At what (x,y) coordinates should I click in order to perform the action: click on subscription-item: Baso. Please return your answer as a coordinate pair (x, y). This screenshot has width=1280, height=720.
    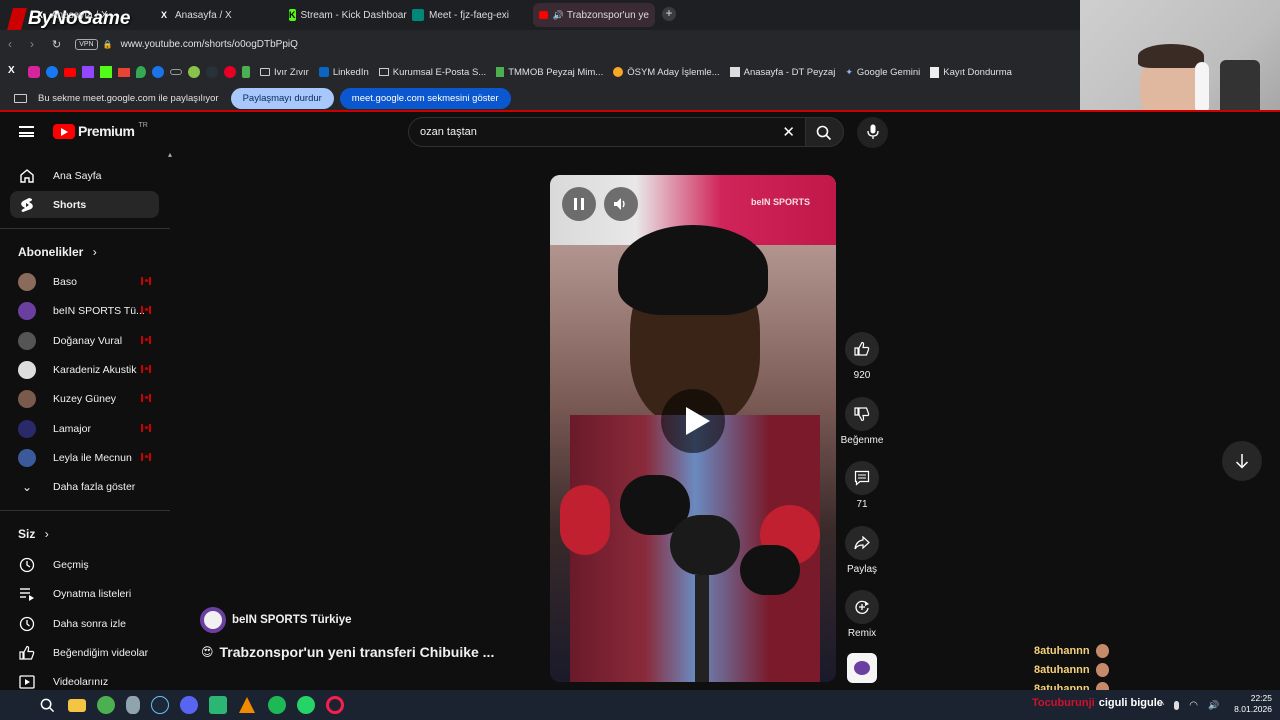
    Looking at the image, I should click on (84, 281).